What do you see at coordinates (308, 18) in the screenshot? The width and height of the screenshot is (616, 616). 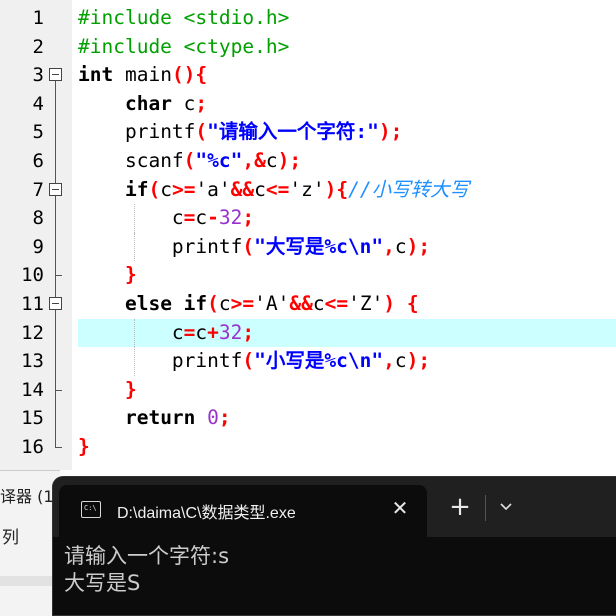 I see `code-line-1: 1 #include <stdio.h>` at bounding box center [308, 18].